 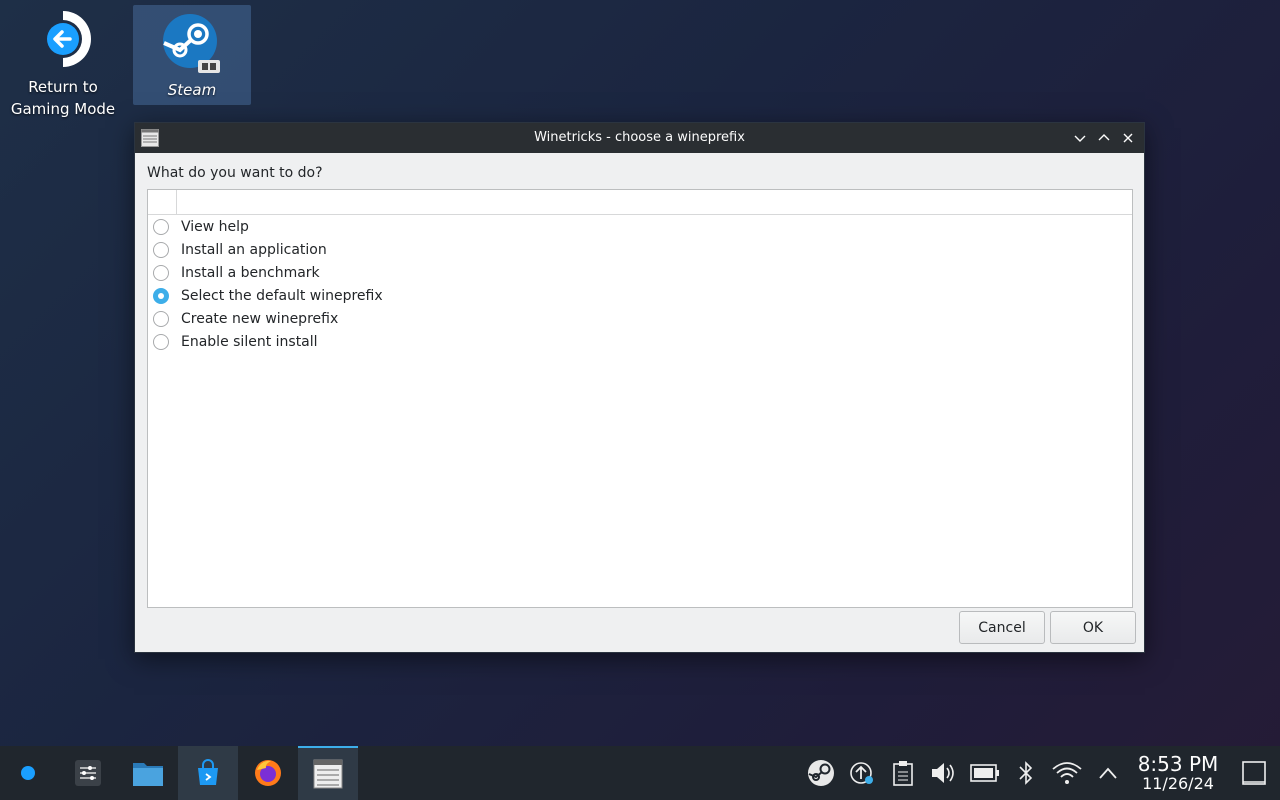 I want to click on chevron-up-icon, so click(x=1104, y=137).